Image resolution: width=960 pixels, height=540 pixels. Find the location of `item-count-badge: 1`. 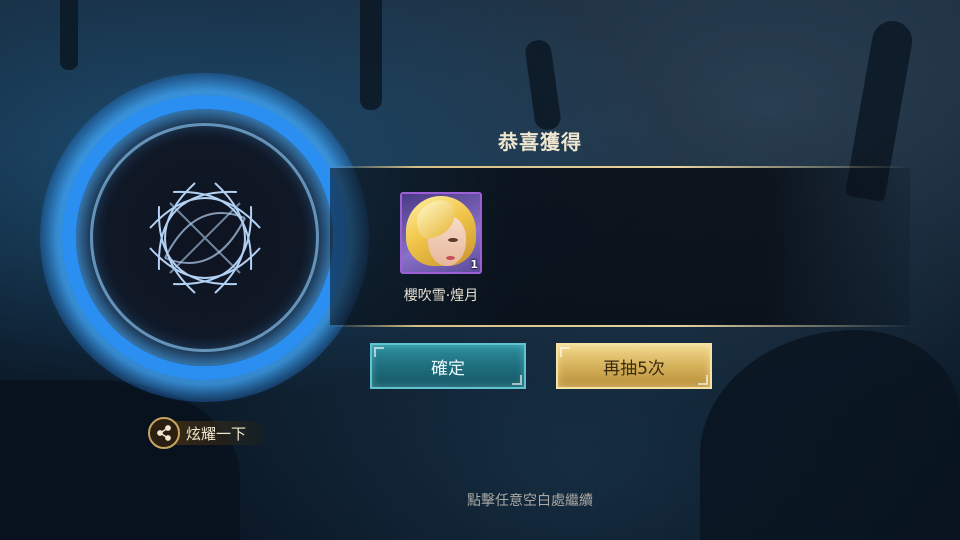

item-count-badge: 1 is located at coordinates (474, 264).